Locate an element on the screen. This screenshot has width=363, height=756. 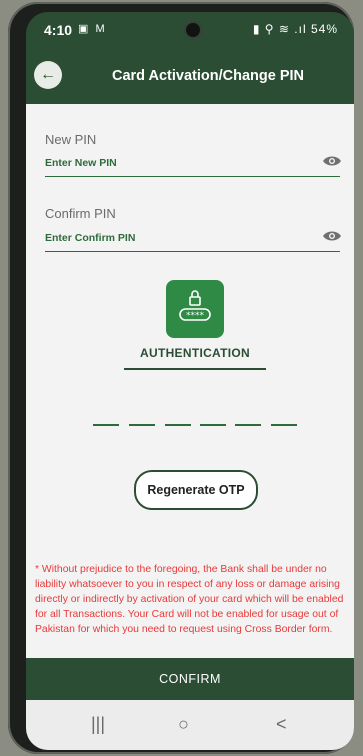
otp-input is located at coordinates (198, 427).